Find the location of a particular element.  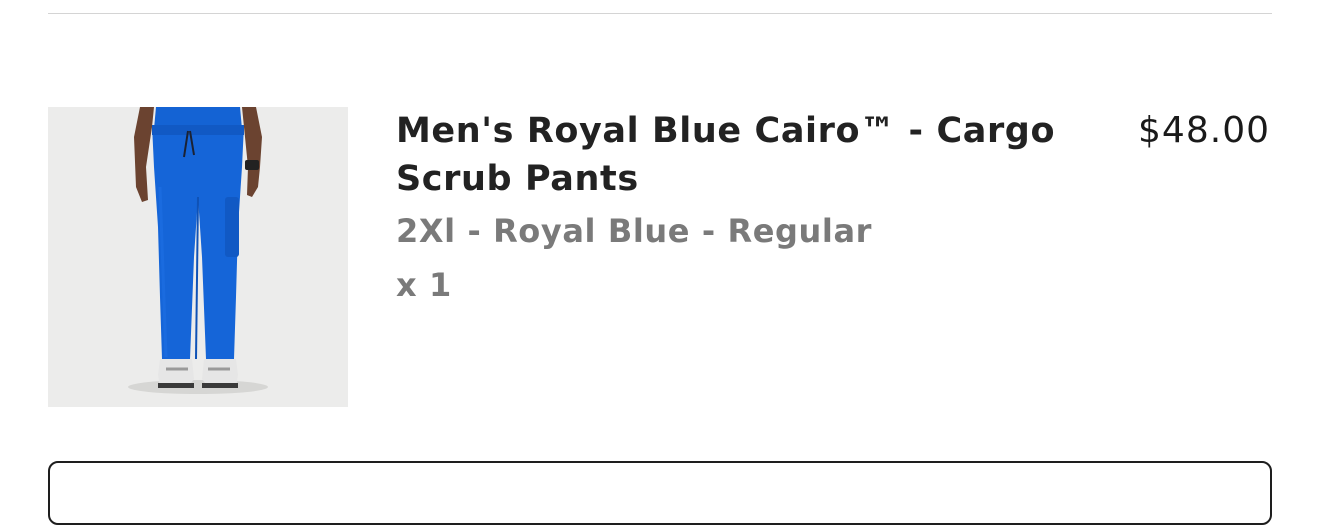

product-quantity: x 1 is located at coordinates (424, 285).